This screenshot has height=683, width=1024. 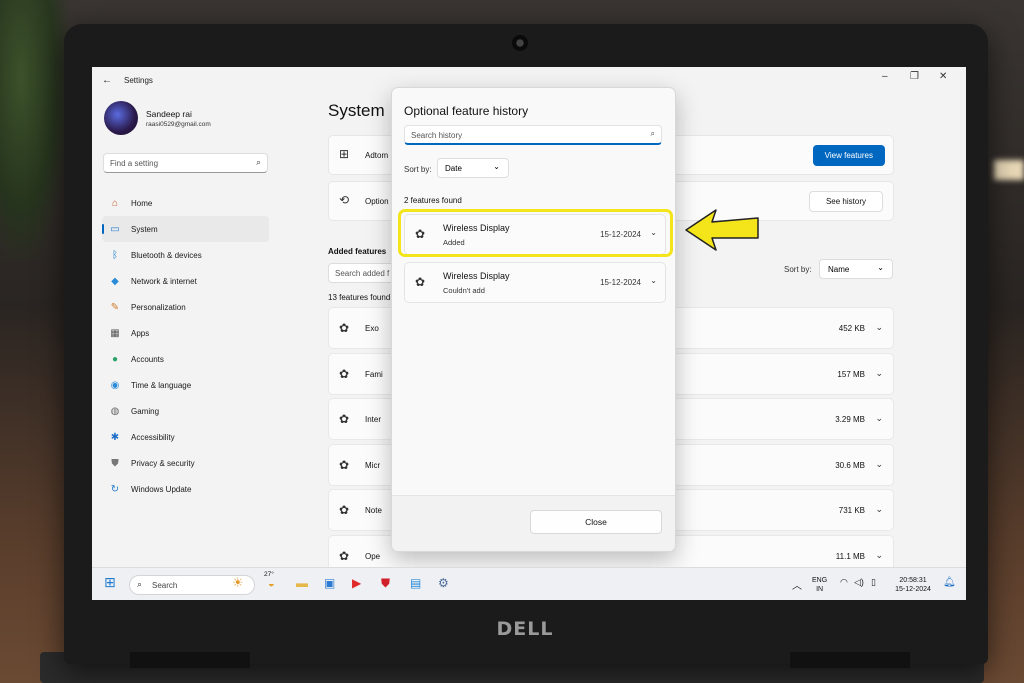 I want to click on feature-name: Exo, so click(x=372, y=328).